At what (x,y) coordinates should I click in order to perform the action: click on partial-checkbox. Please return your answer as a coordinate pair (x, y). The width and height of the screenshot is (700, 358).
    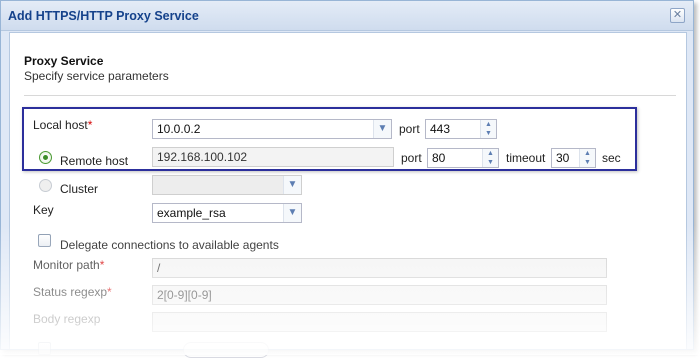
    Looking at the image, I should click on (44, 348).